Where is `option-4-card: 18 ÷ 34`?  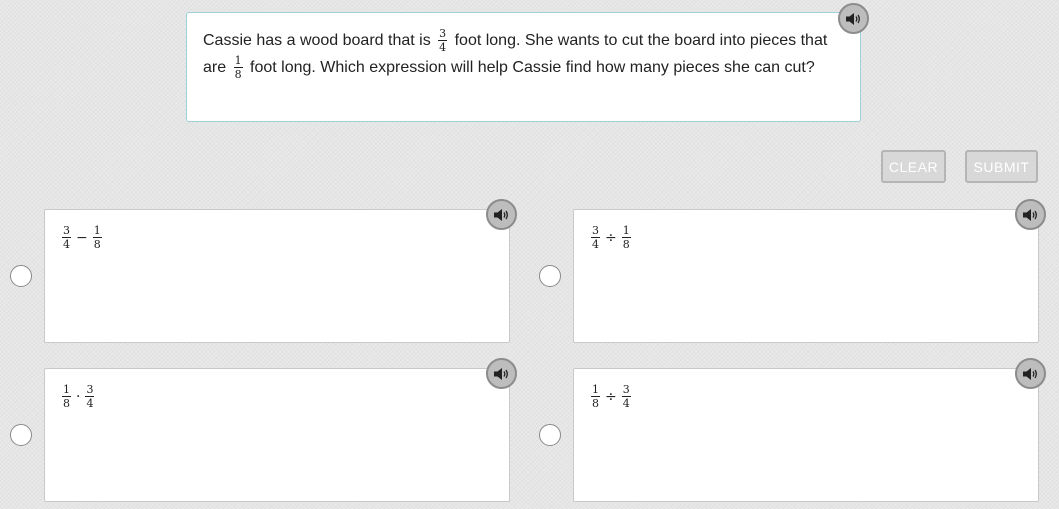 option-4-card: 18 ÷ 34 is located at coordinates (806, 435).